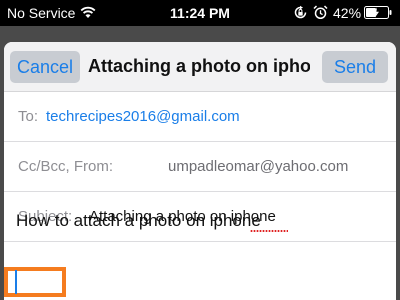  Describe the element at coordinates (378, 12) in the screenshot. I see `battery-icon` at that location.